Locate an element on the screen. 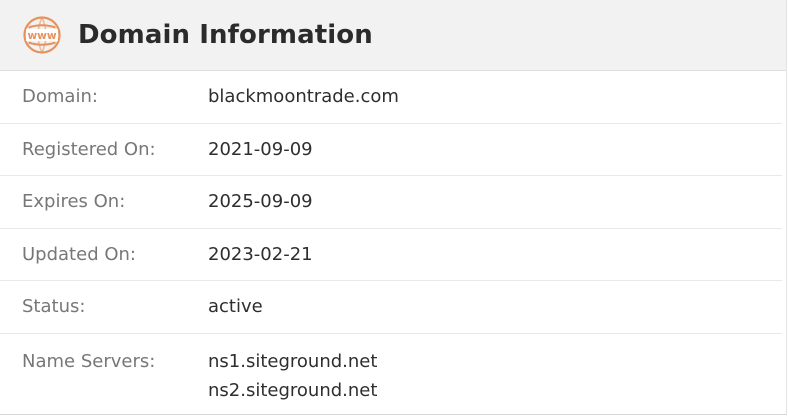  updated-on-row: Updated On: 2023-02-21 is located at coordinates (391, 255).